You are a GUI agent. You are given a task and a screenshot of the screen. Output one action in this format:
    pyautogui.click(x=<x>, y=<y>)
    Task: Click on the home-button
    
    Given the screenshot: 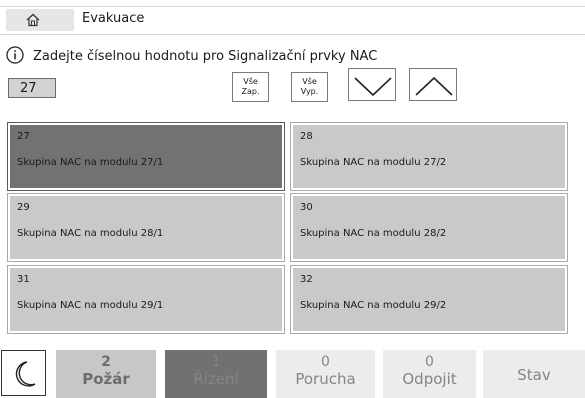 What is the action you would take?
    pyautogui.click(x=40, y=20)
    